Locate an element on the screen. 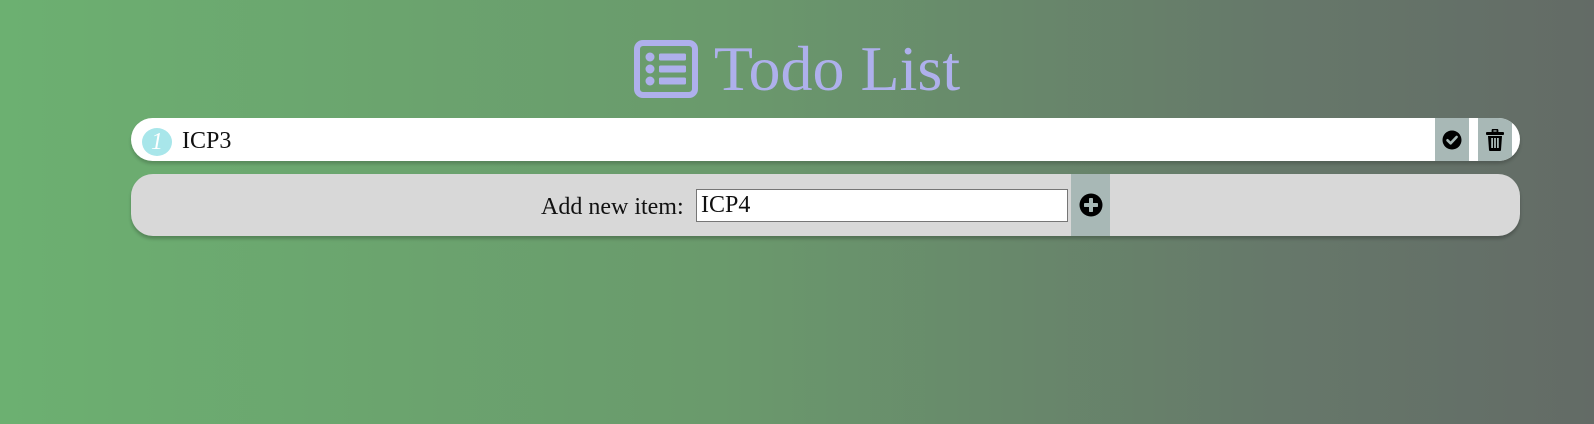 The image size is (1594, 424). plus-circle-icon is located at coordinates (1091, 205).